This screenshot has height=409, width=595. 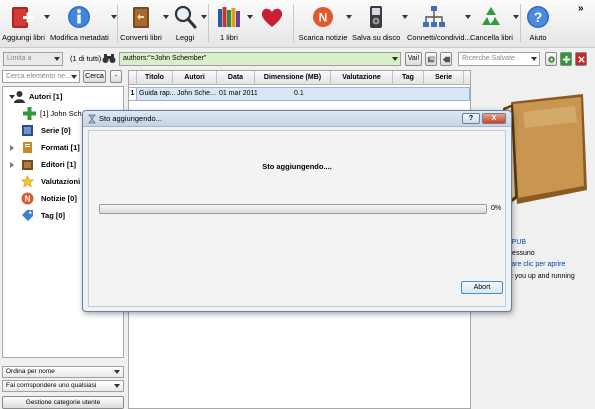 I want to click on convert-books-label: Converti libri, so click(x=141, y=37).